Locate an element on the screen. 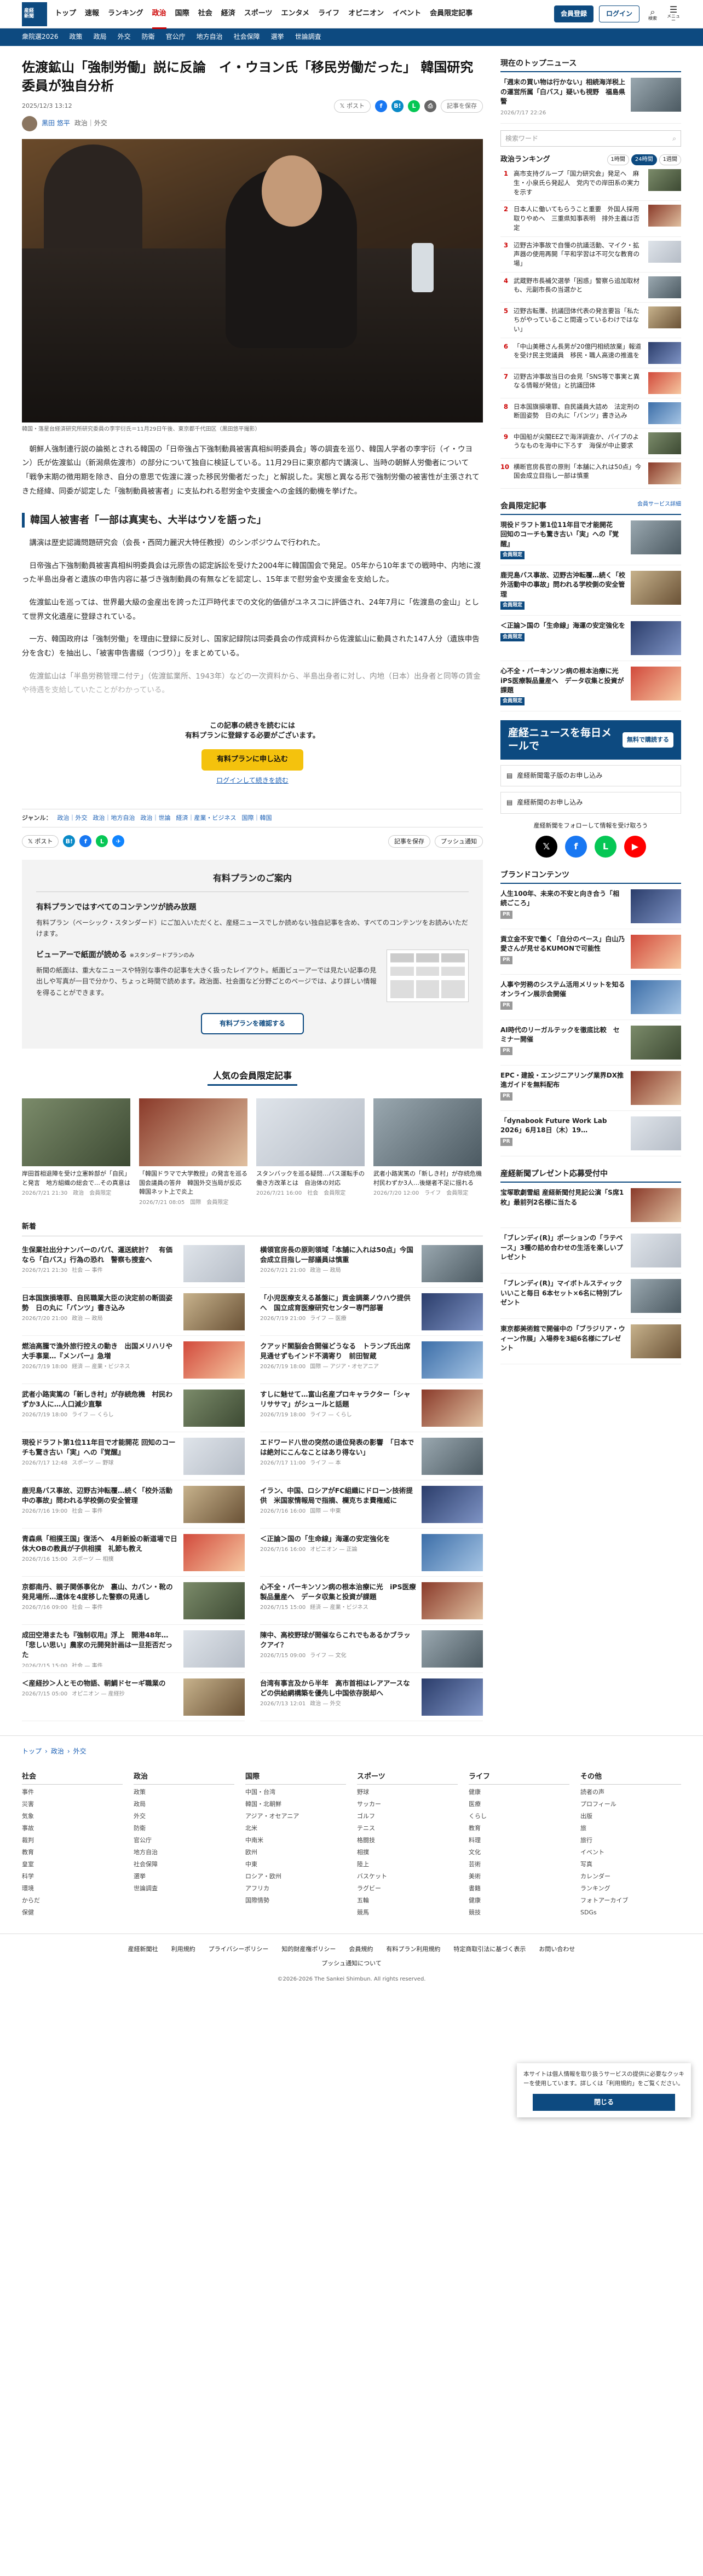 This screenshot has width=703, height=2576. subnav-item: 衆院選2026 is located at coordinates (40, 37).